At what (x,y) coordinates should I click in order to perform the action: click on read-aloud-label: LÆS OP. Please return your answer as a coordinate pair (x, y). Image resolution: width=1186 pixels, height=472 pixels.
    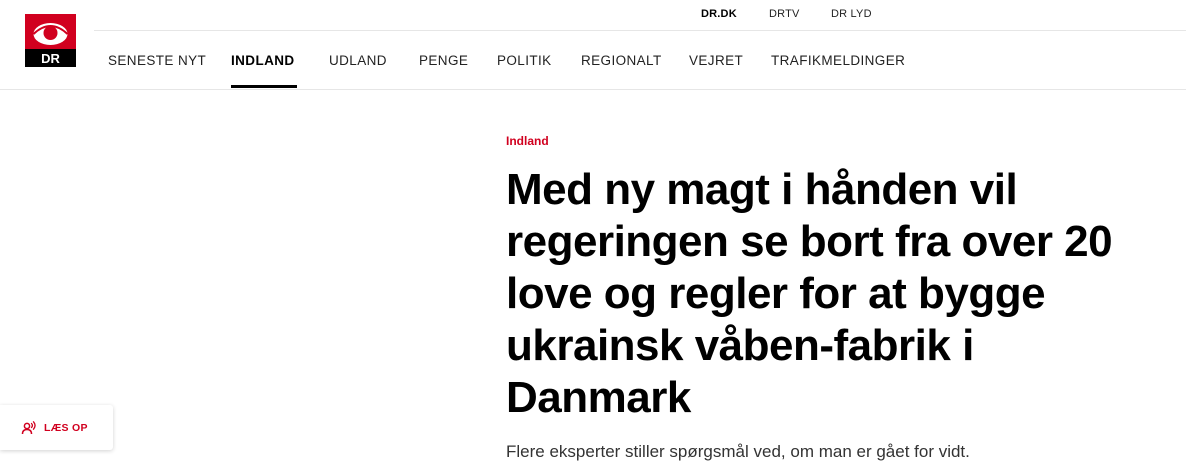
    Looking at the image, I should click on (66, 427).